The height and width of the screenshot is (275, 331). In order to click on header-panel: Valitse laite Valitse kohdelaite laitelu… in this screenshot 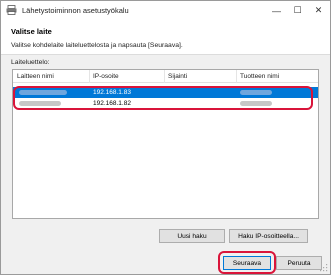, I will do `click(165, 37)`.